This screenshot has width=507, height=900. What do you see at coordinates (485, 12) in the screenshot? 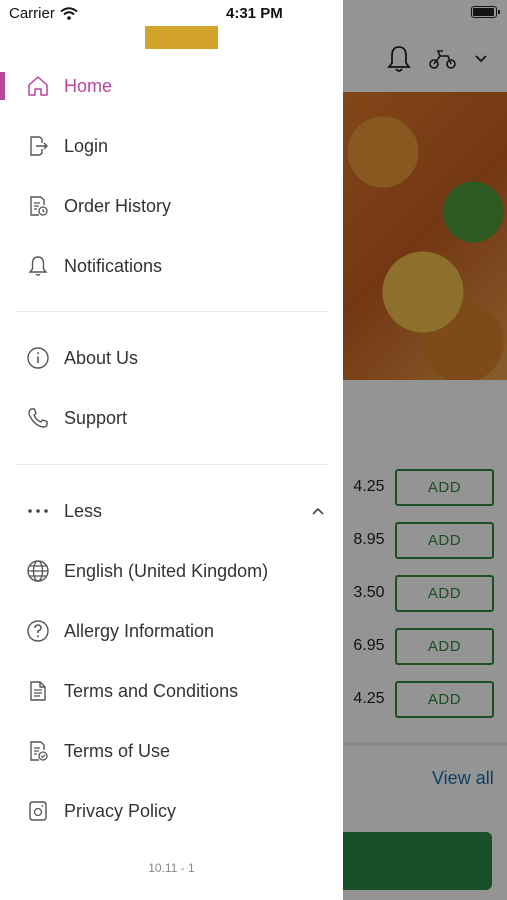
I see `battery-icon` at bounding box center [485, 12].